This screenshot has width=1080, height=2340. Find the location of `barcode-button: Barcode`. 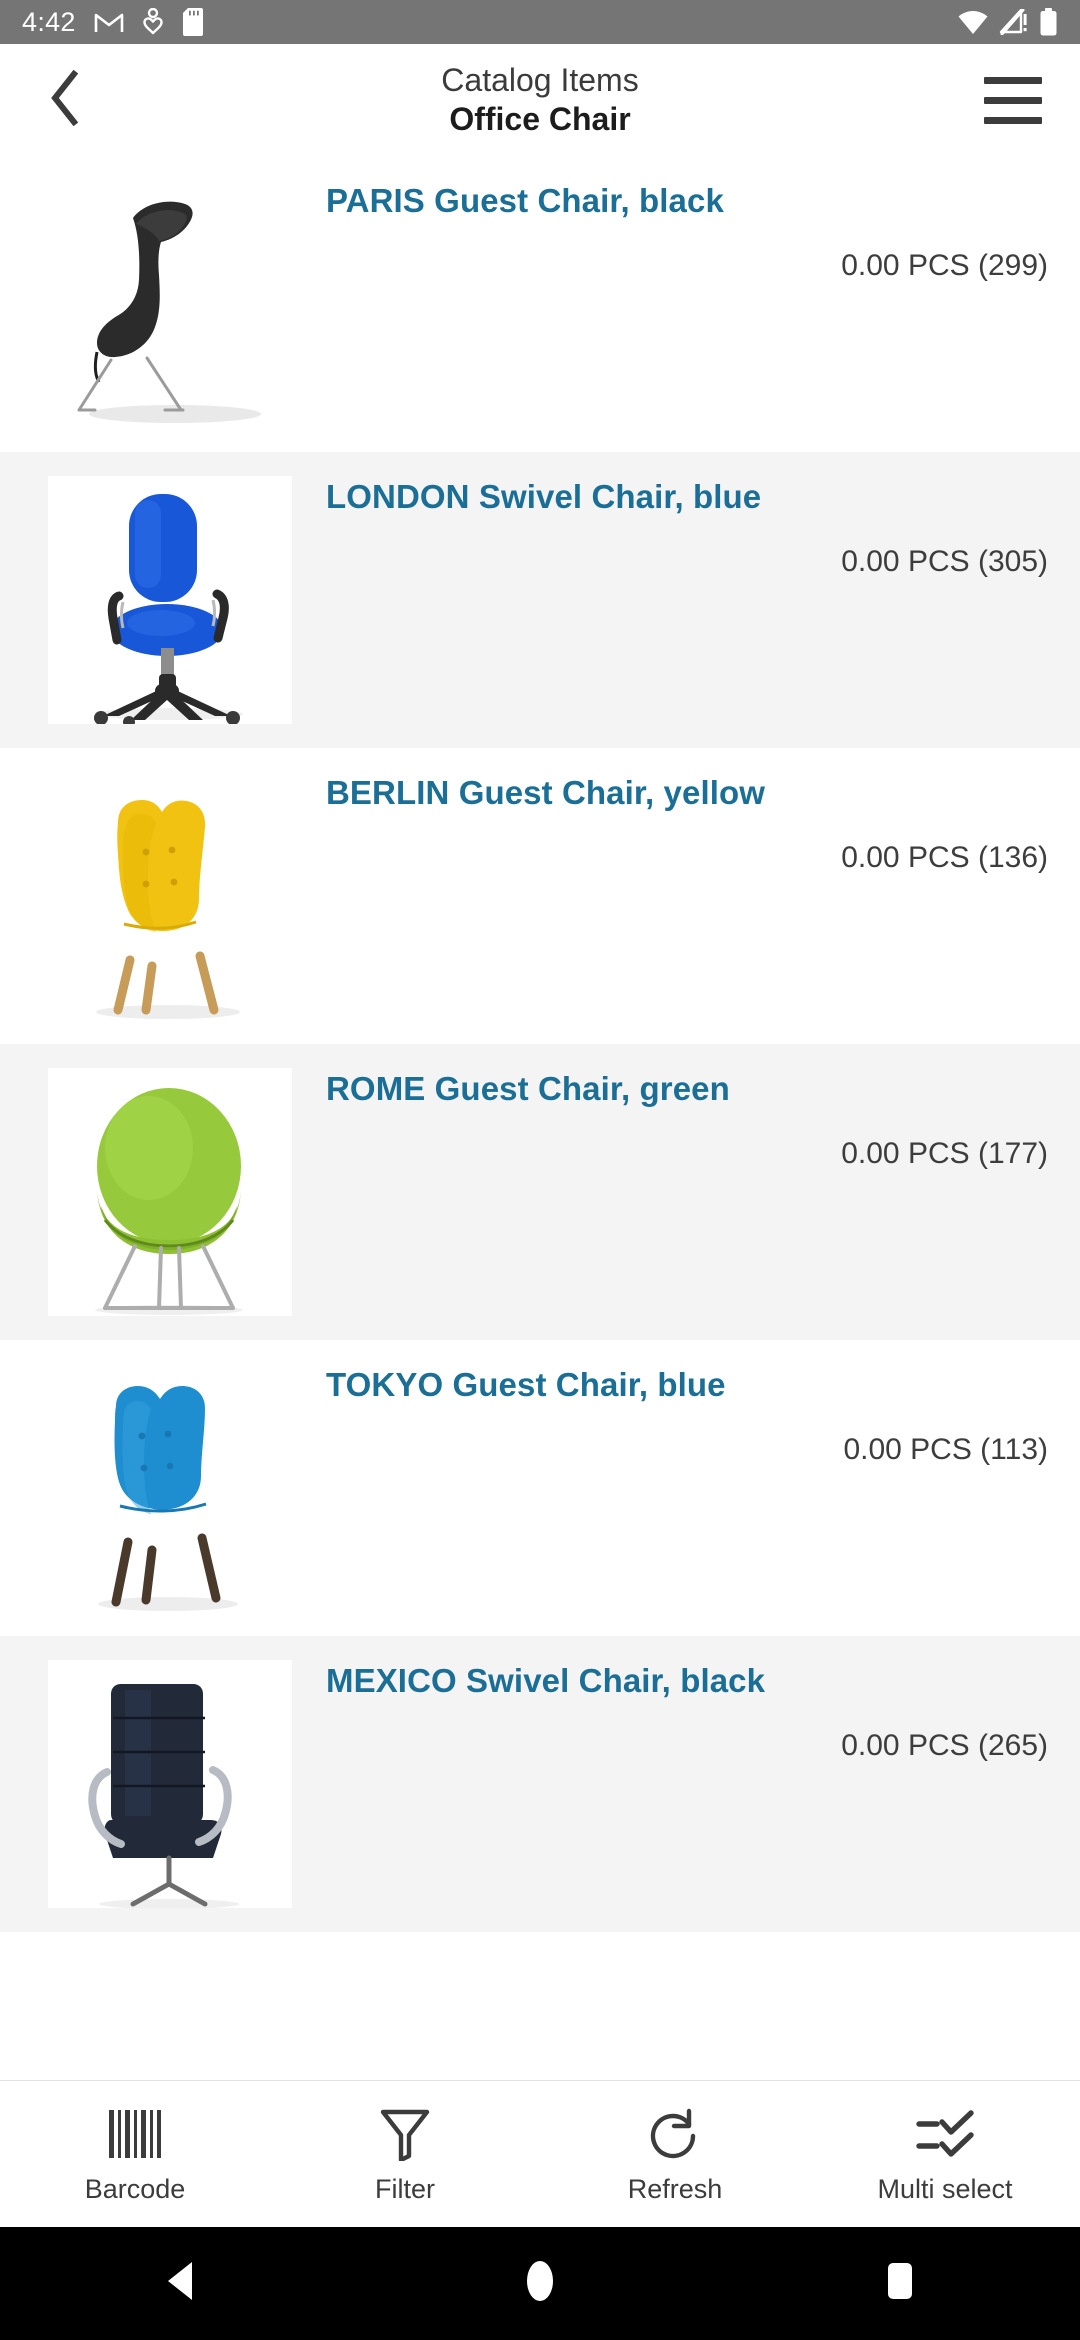

barcode-button: Barcode is located at coordinates (135, 2154).